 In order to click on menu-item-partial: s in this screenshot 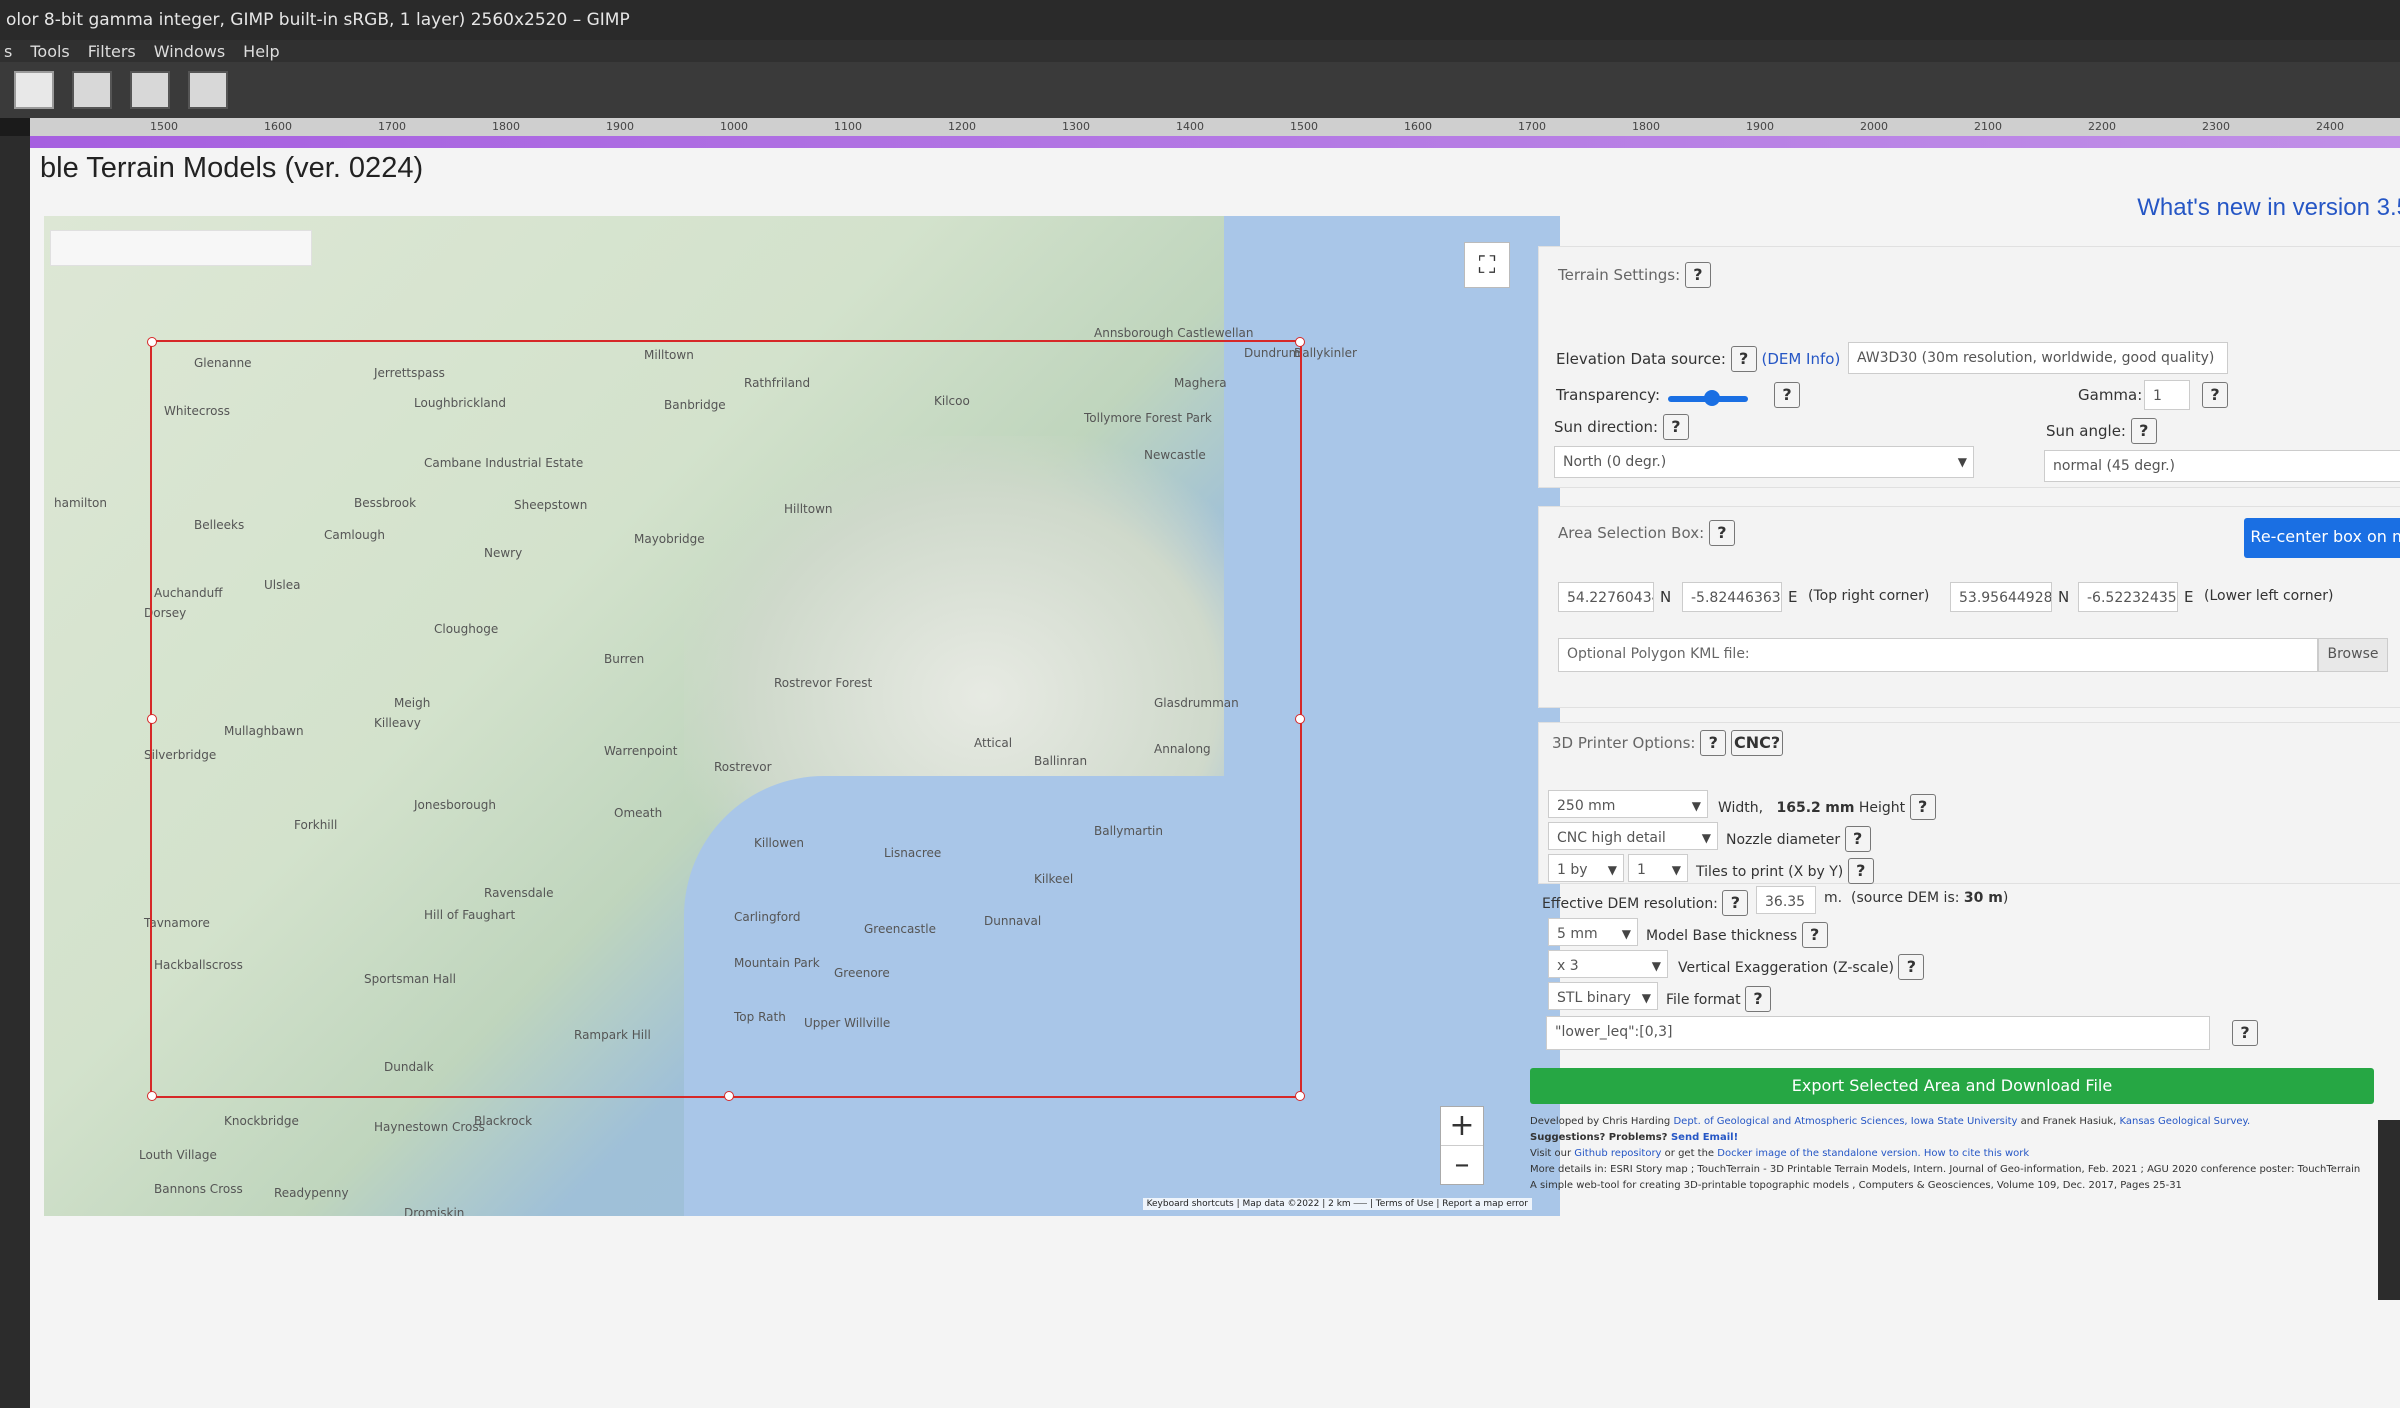, I will do `click(8, 51)`.